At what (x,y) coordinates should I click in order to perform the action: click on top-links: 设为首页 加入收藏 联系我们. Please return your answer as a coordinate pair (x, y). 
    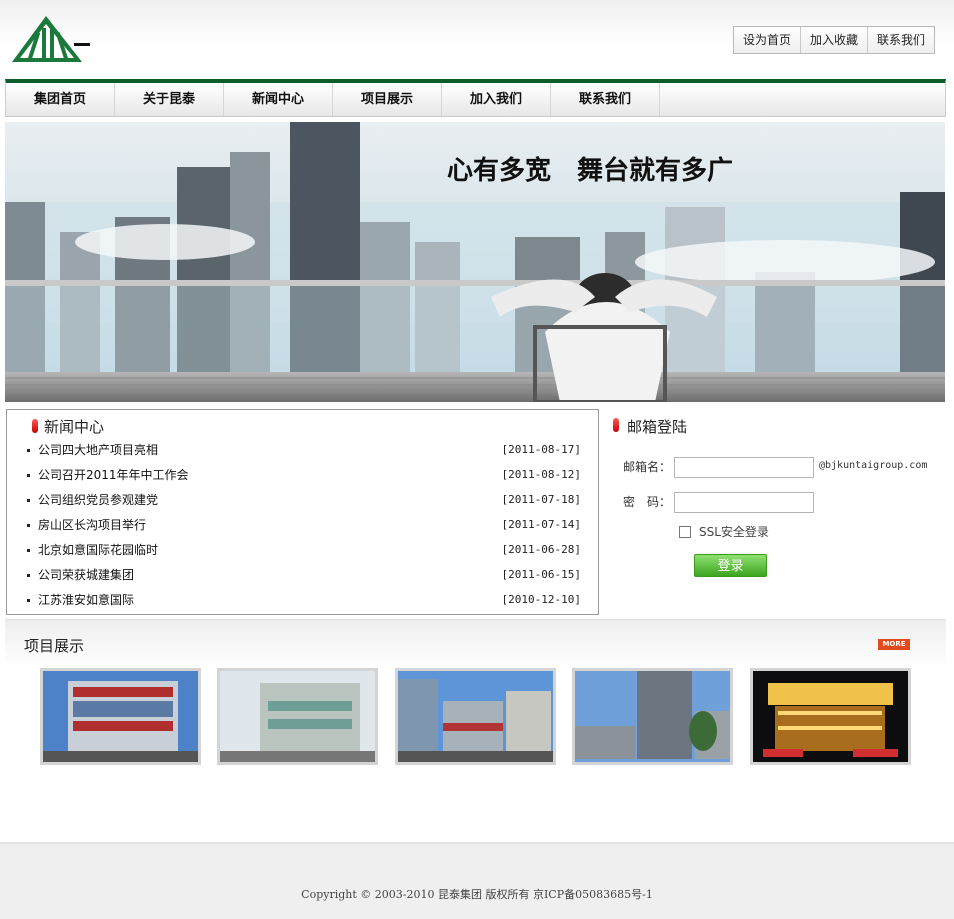
    Looking at the image, I should click on (834, 40).